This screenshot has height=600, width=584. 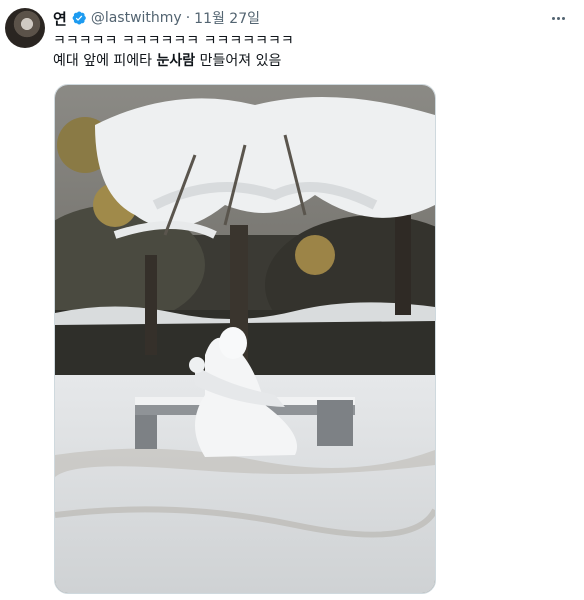 I want to click on user-handle: @lastwithmy, so click(x=136, y=18).